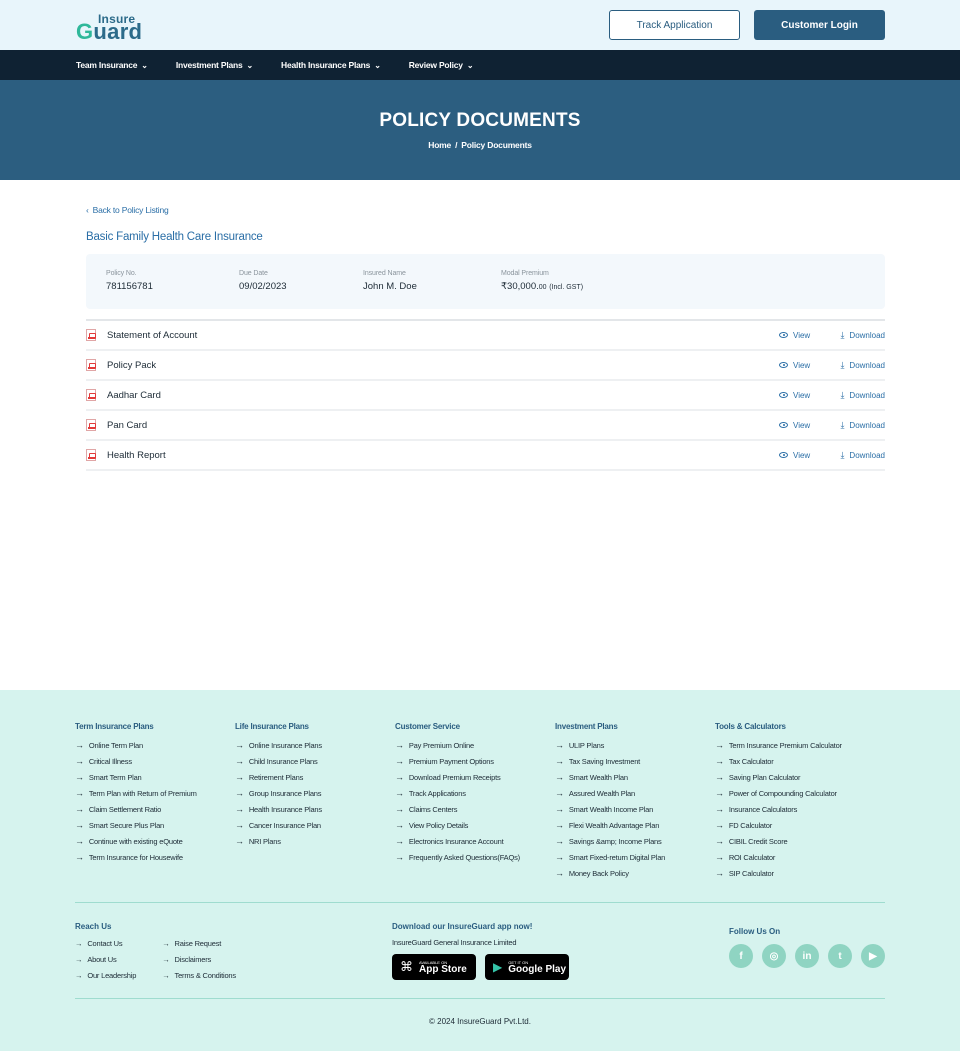 The width and height of the screenshot is (960, 1051). Describe the element at coordinates (278, 777) in the screenshot. I see `footer-link: → Retirement Plans` at that location.